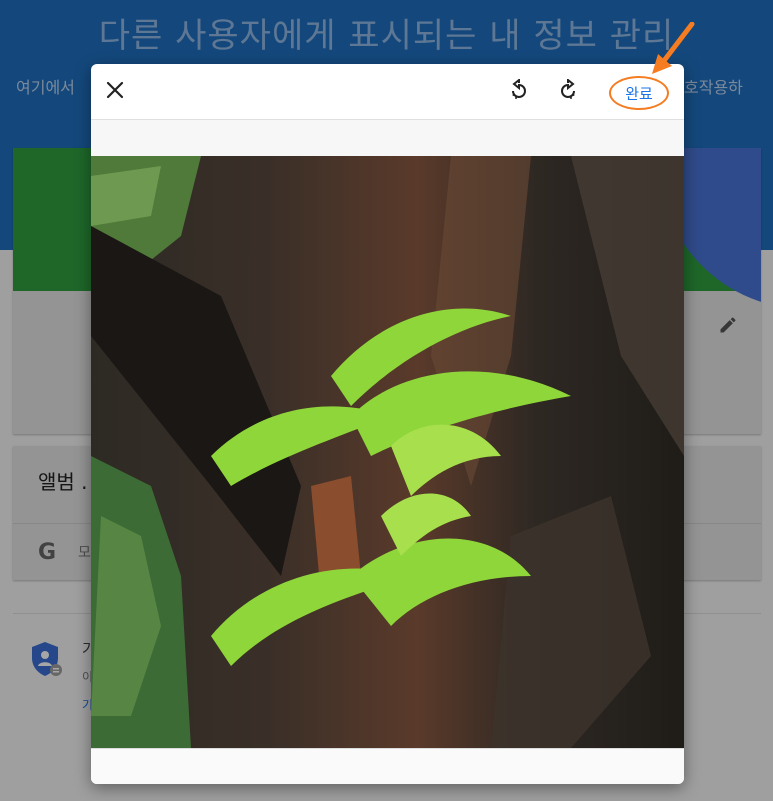 The height and width of the screenshot is (801, 773). I want to click on dialog-toolbar: 완료, so click(387, 92).